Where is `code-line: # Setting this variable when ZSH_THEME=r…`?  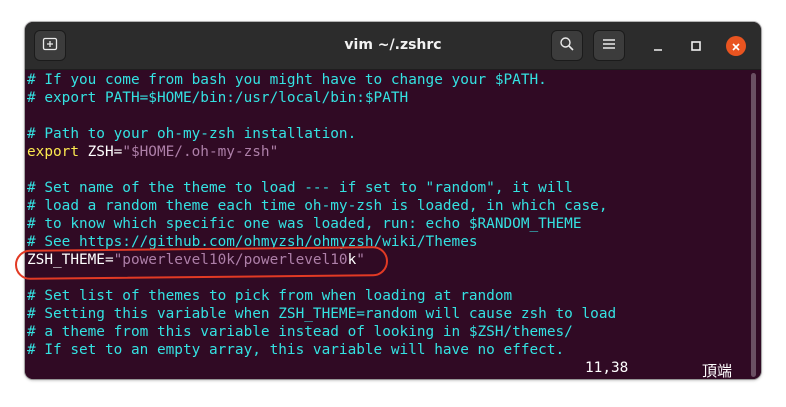 code-line: # Setting this variable when ZSH_THEME=r… is located at coordinates (321, 314).